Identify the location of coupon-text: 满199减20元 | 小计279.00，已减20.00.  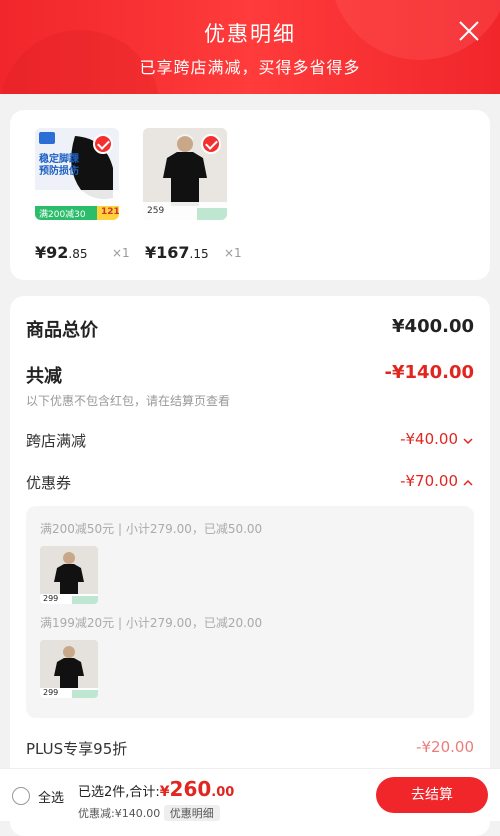
(151, 623).